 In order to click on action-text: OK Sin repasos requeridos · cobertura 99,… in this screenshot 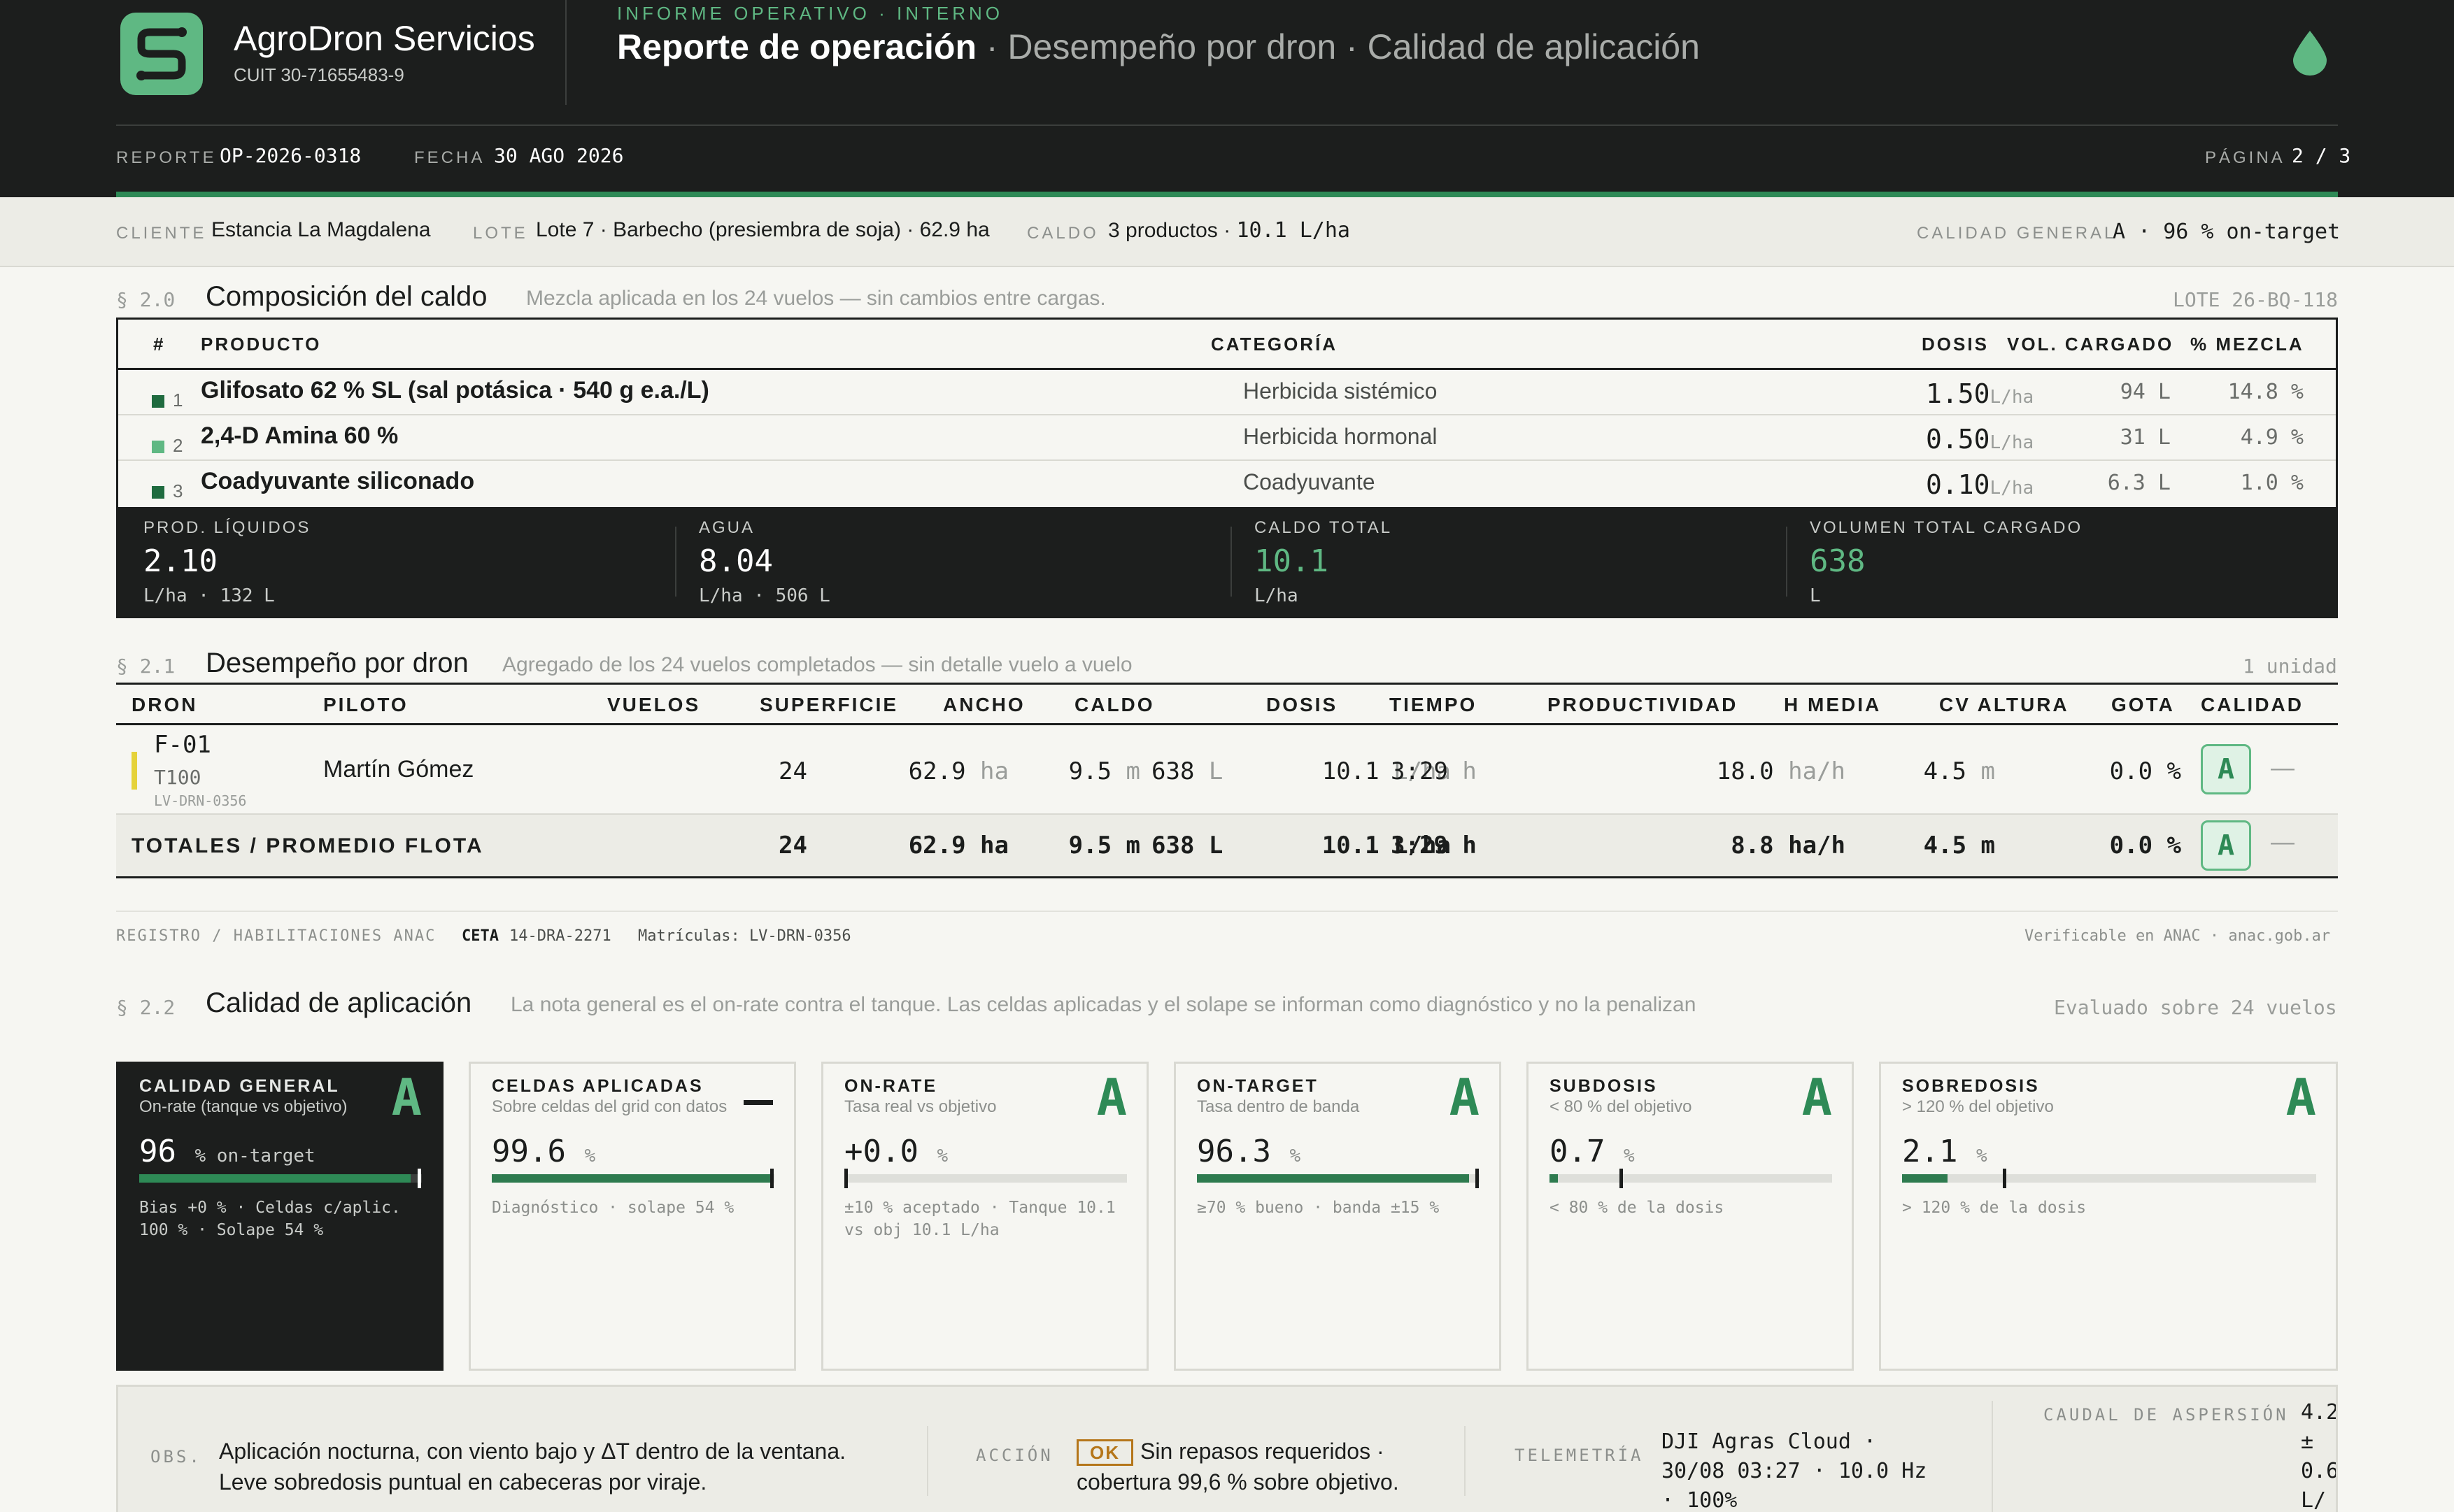, I will do `click(1238, 1467)`.